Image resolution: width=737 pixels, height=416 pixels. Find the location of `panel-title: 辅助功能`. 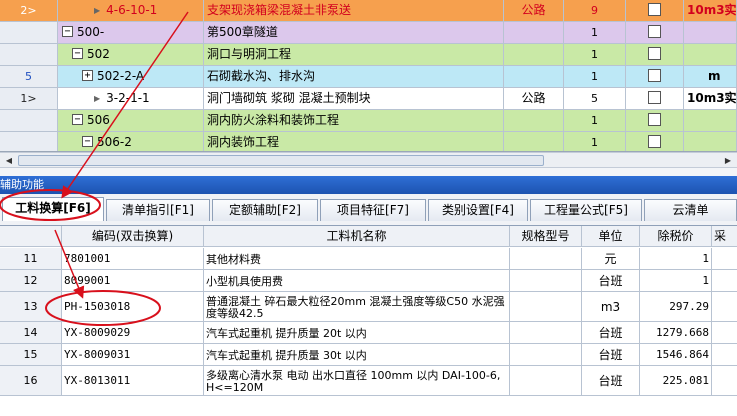

panel-title: 辅助功能 is located at coordinates (22, 184).